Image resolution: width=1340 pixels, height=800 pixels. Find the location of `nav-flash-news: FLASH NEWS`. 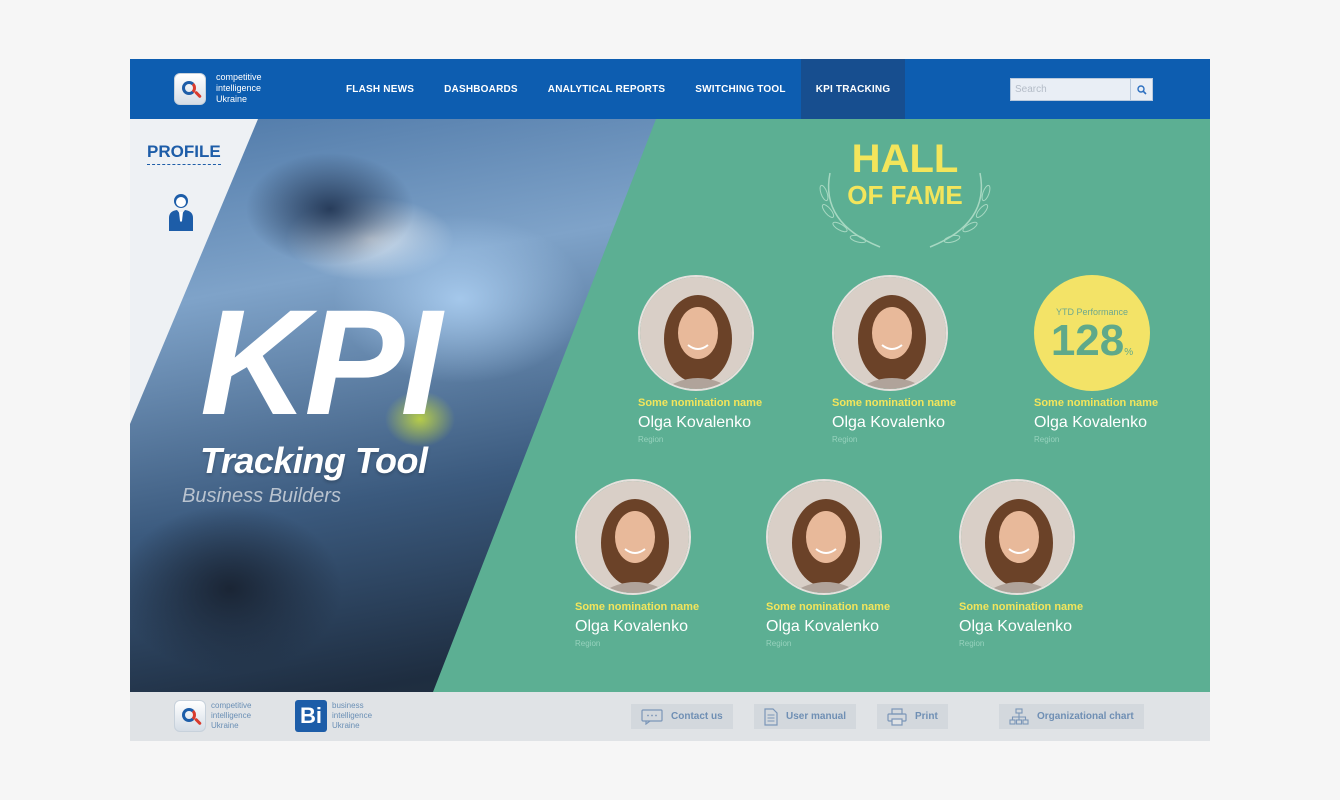

nav-flash-news: FLASH NEWS is located at coordinates (380, 89).